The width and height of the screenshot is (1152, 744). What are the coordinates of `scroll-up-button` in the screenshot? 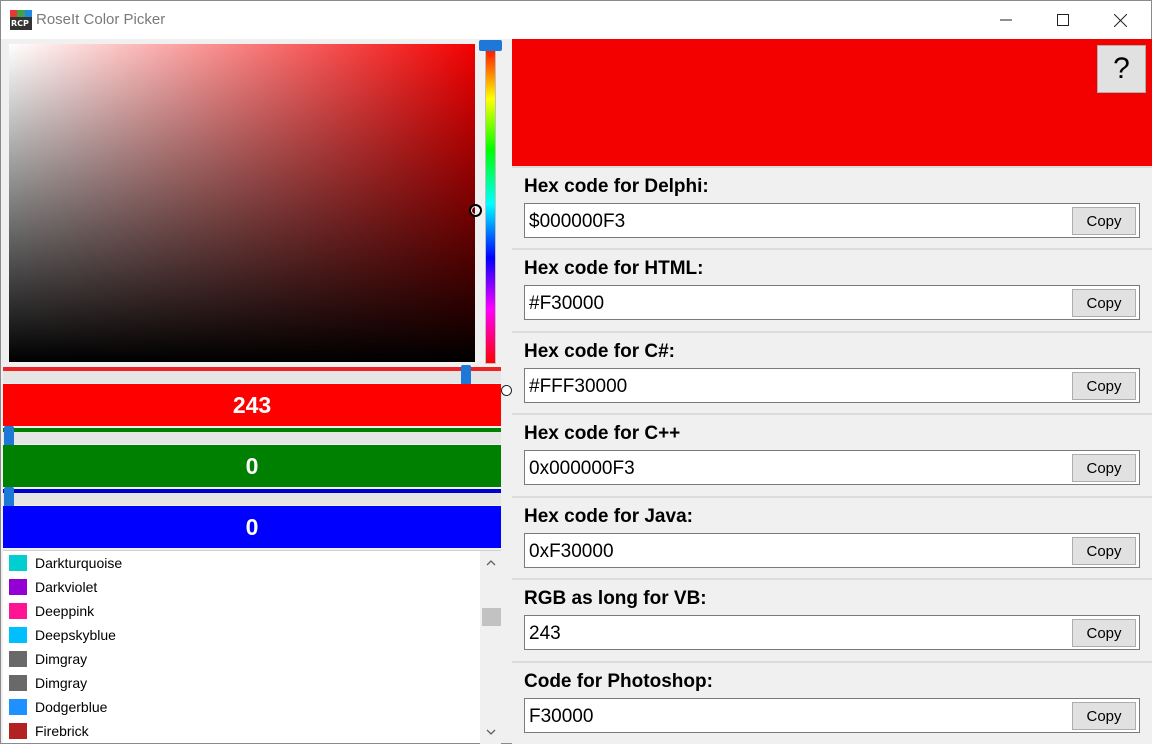 It's located at (490, 563).